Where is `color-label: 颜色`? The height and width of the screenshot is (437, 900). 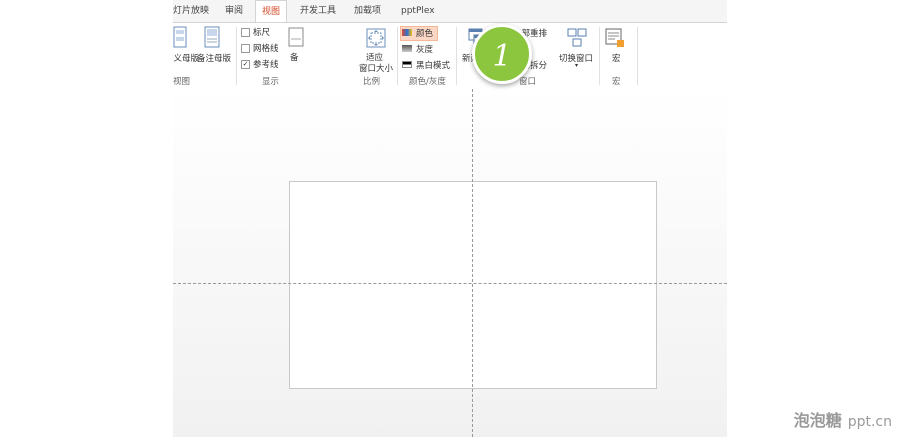 color-label: 颜色 is located at coordinates (425, 34).